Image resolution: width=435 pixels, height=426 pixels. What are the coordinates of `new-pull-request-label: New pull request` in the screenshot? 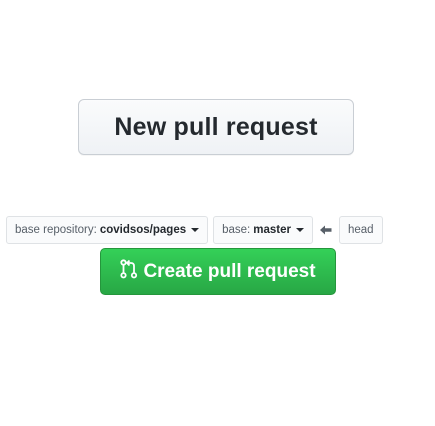 It's located at (216, 126).